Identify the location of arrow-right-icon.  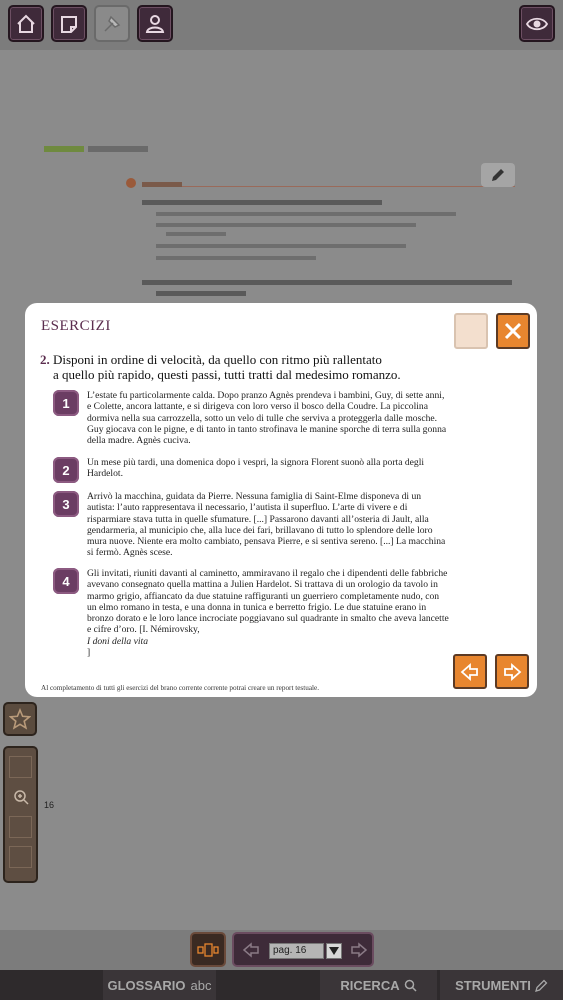
(513, 671).